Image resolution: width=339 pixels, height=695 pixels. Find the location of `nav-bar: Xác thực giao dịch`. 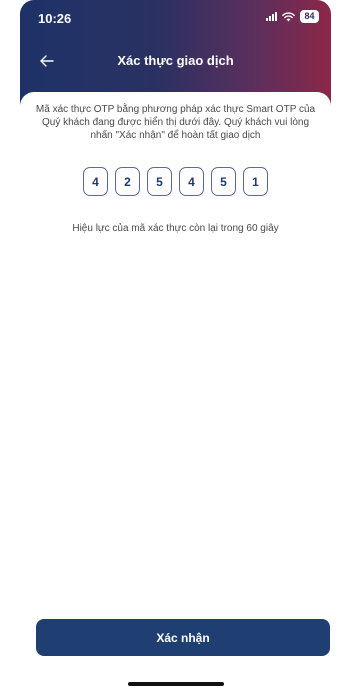

nav-bar: Xác thực giao dịch is located at coordinates (175, 61).